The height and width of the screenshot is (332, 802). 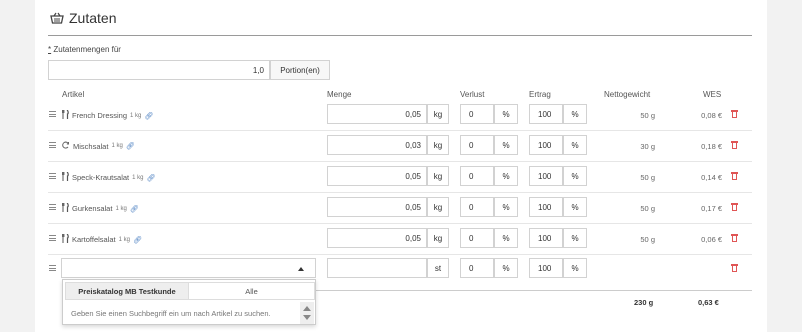 I want to click on tab-alle: Alle, so click(x=252, y=291).